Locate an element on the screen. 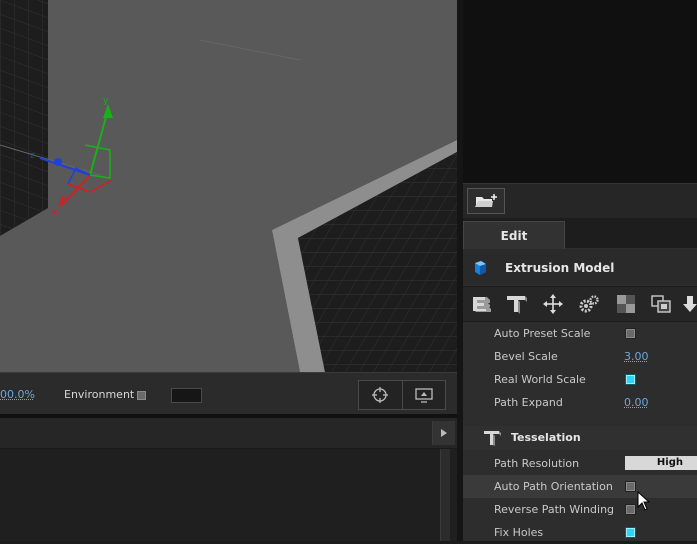  download-icon is located at coordinates (690, 304).